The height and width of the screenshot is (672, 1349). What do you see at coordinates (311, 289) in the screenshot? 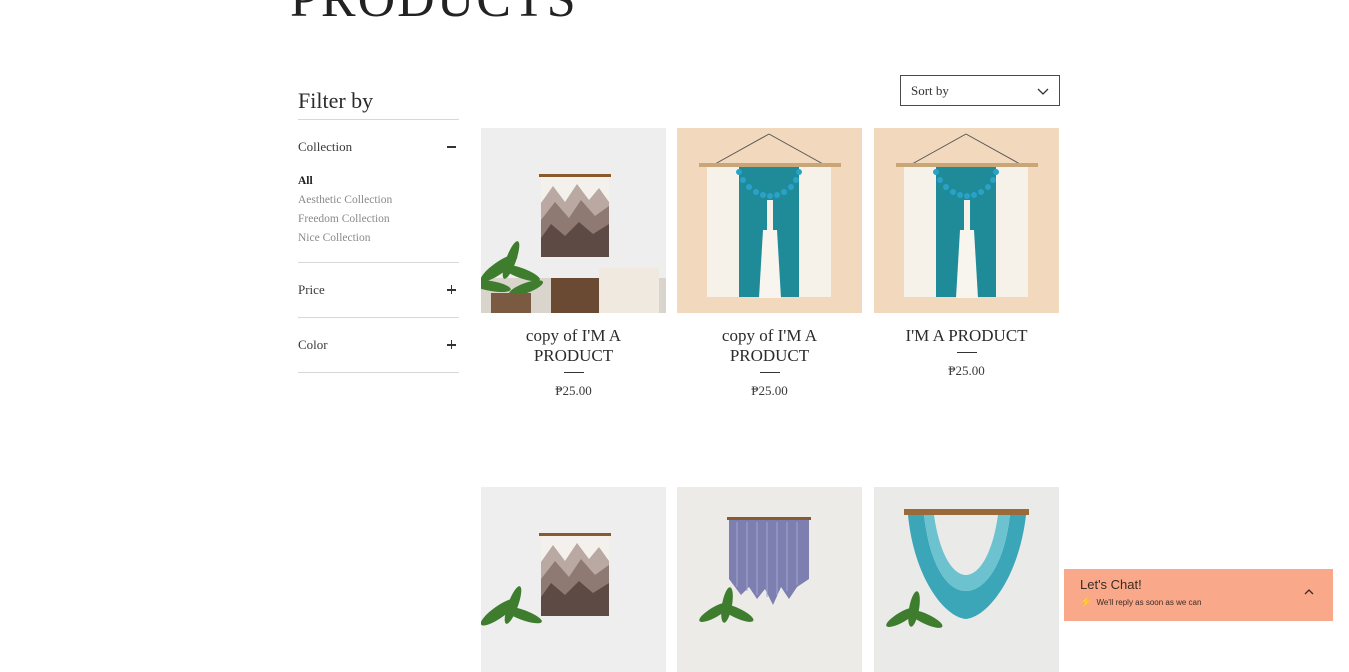
I see `filter-label-price: Price` at bounding box center [311, 289].